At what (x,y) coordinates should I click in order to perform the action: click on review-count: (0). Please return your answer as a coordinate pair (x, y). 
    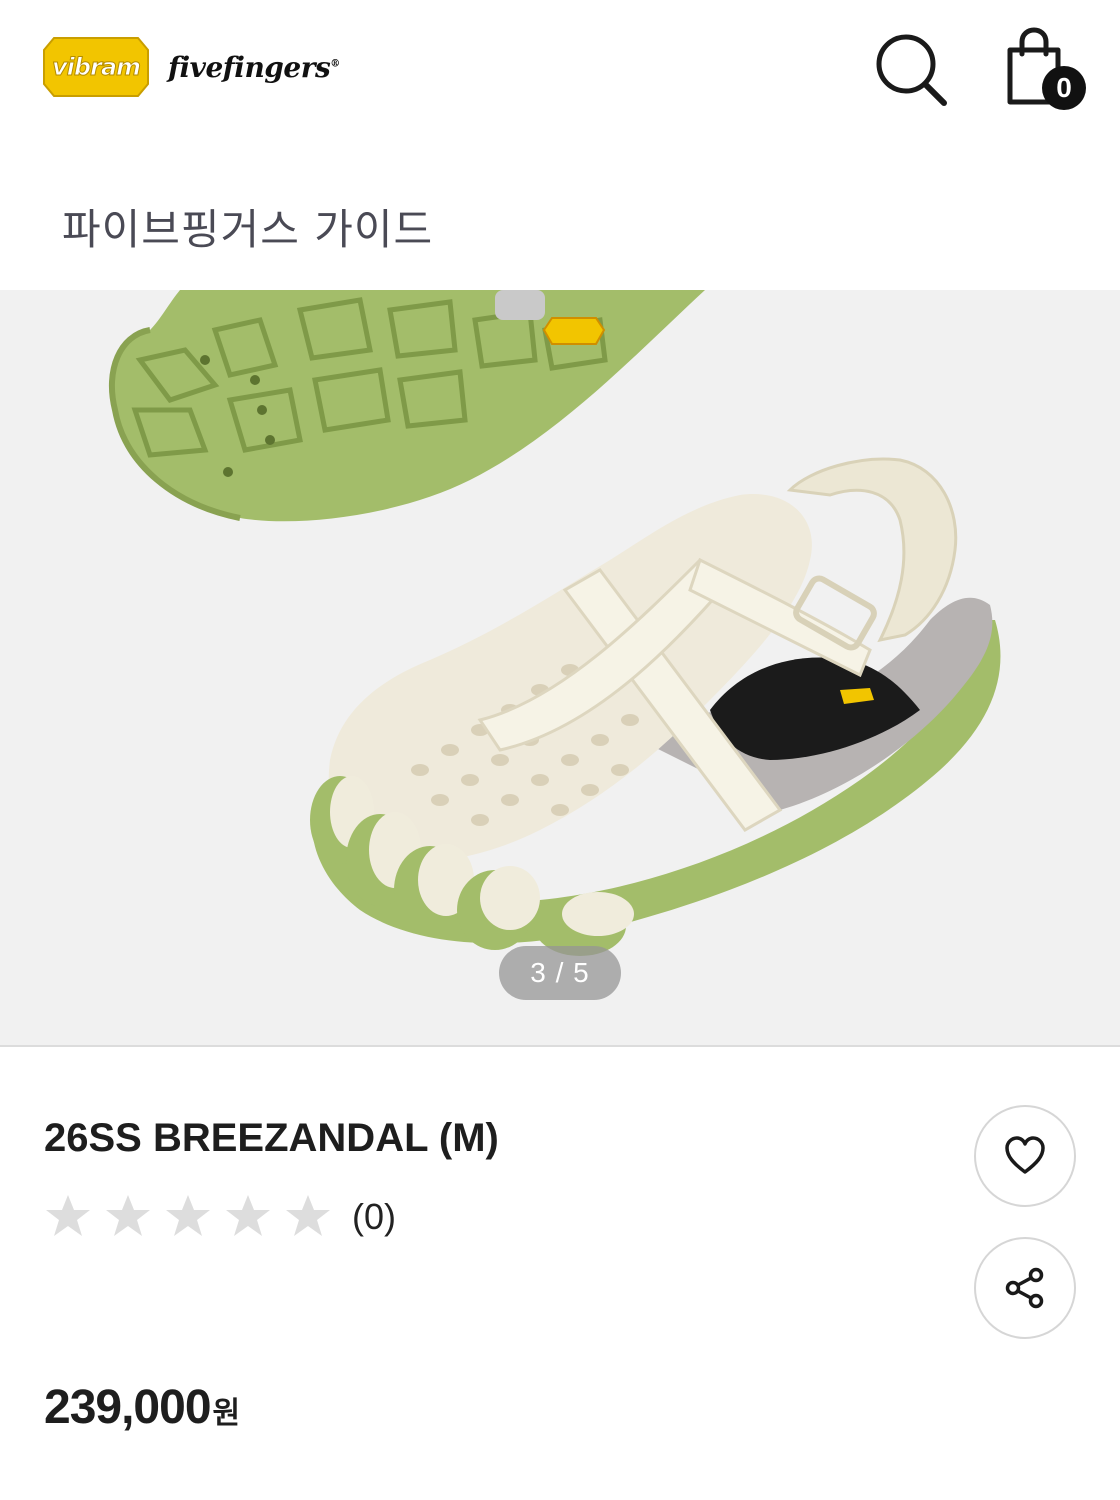
    Looking at the image, I should click on (374, 1217).